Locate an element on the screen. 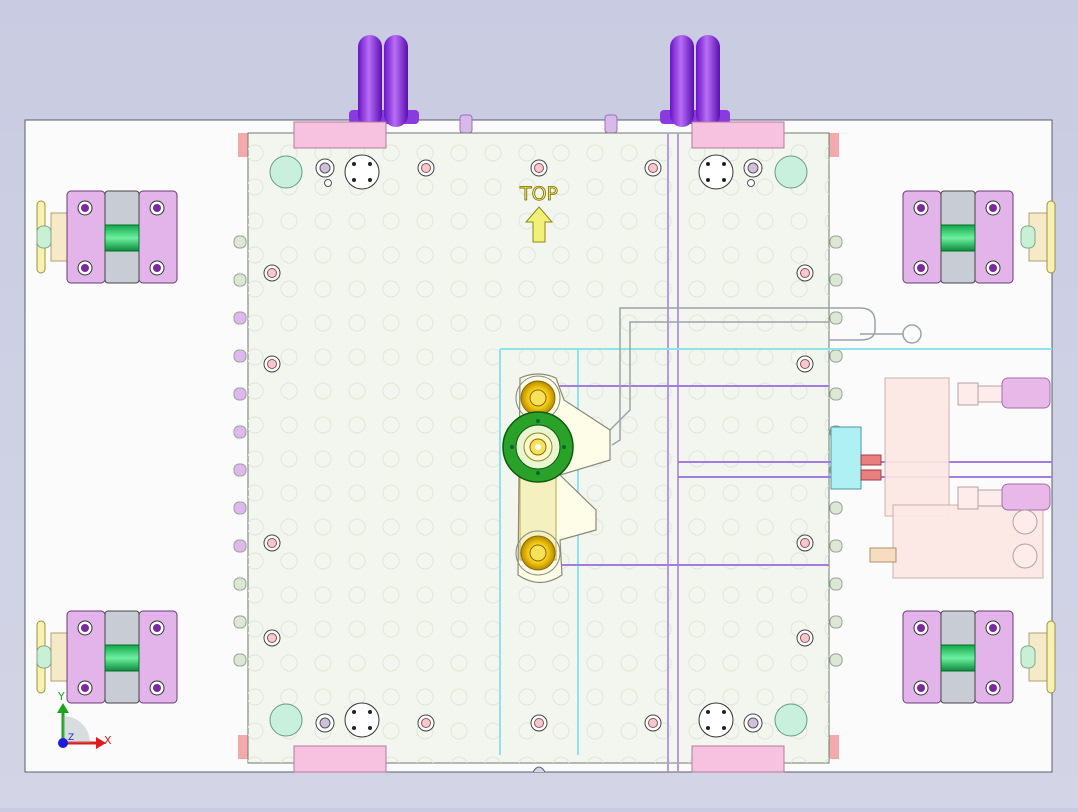  guide-block-top-left is located at coordinates (340, 135).